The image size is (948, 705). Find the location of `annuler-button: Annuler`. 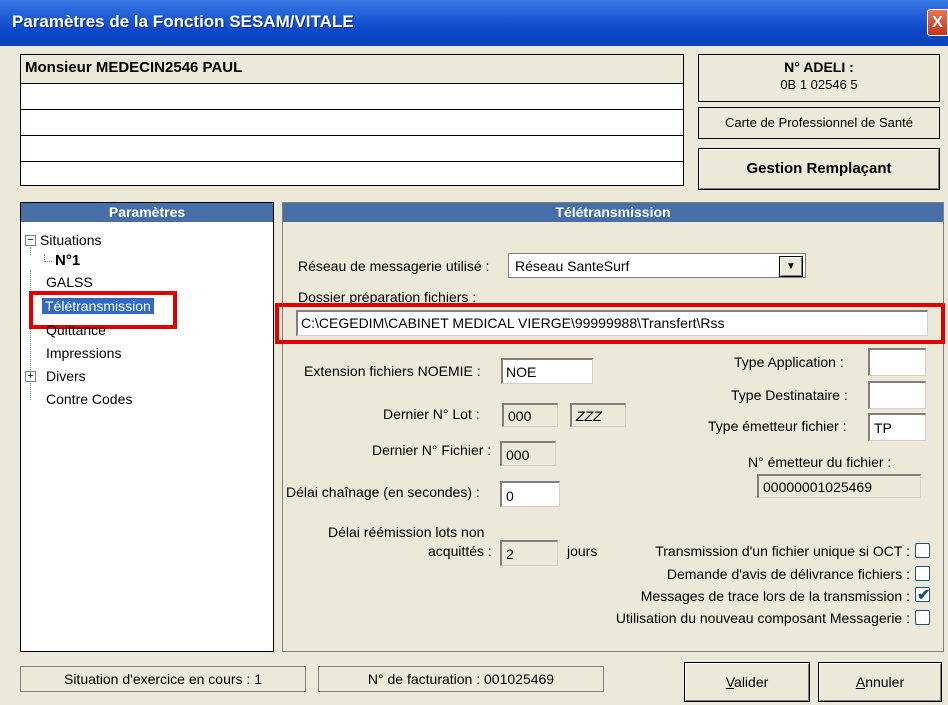

annuler-button: Annuler is located at coordinates (880, 682).